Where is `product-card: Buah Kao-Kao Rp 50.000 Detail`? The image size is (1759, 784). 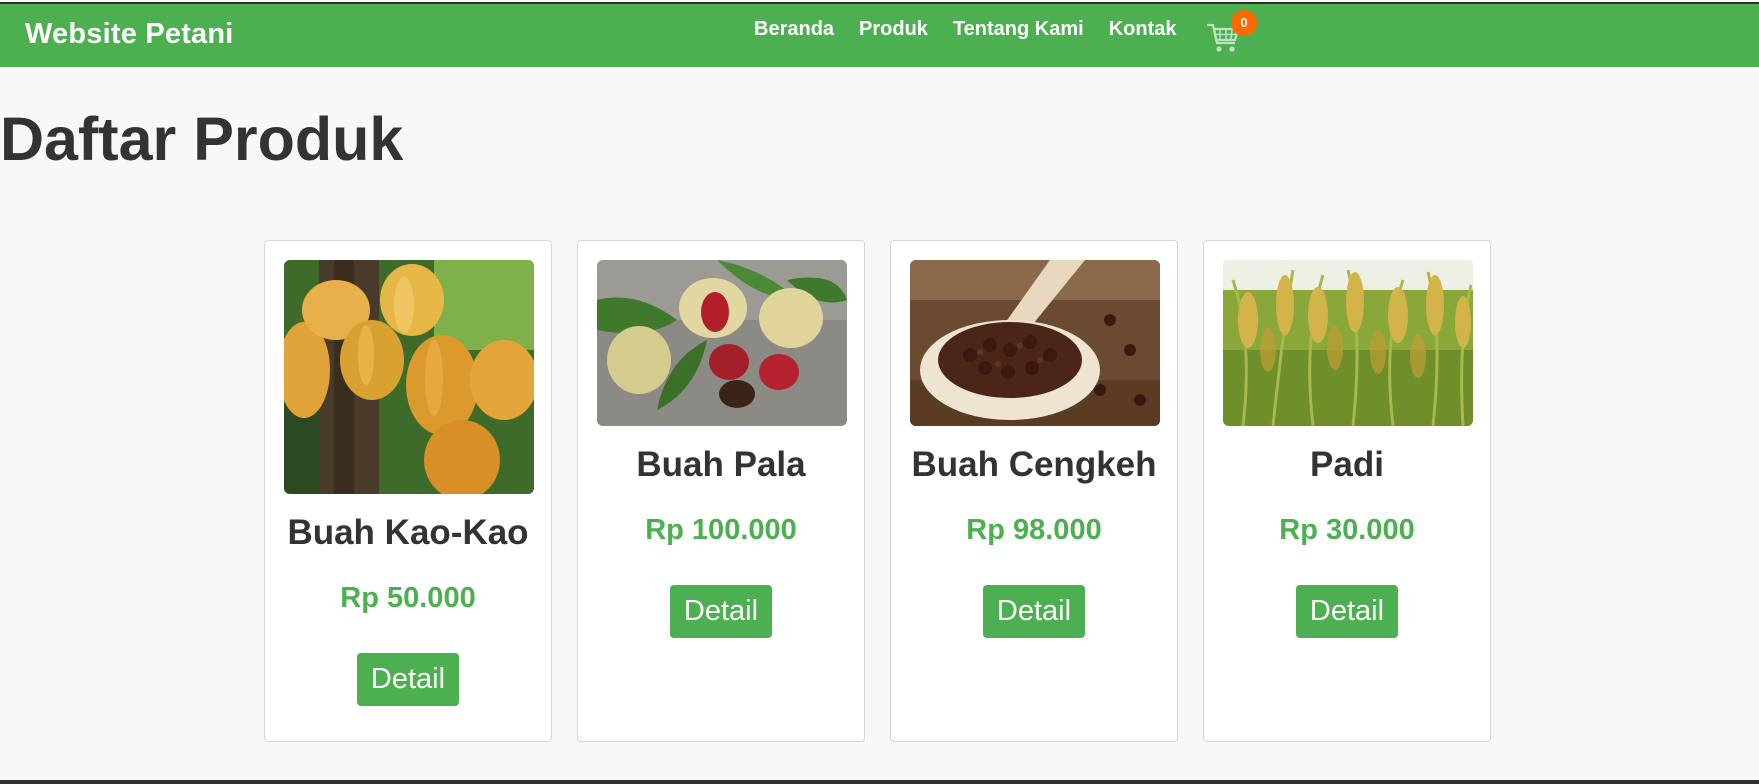
product-card: Buah Kao-Kao Rp 50.000 Detail is located at coordinates (408, 491).